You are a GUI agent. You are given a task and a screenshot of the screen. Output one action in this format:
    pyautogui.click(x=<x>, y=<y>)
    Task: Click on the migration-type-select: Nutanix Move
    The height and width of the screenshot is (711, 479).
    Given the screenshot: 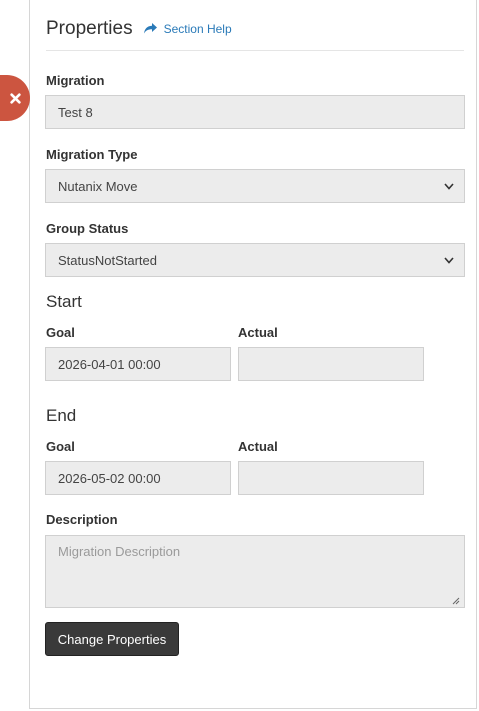 What is the action you would take?
    pyautogui.click(x=255, y=186)
    